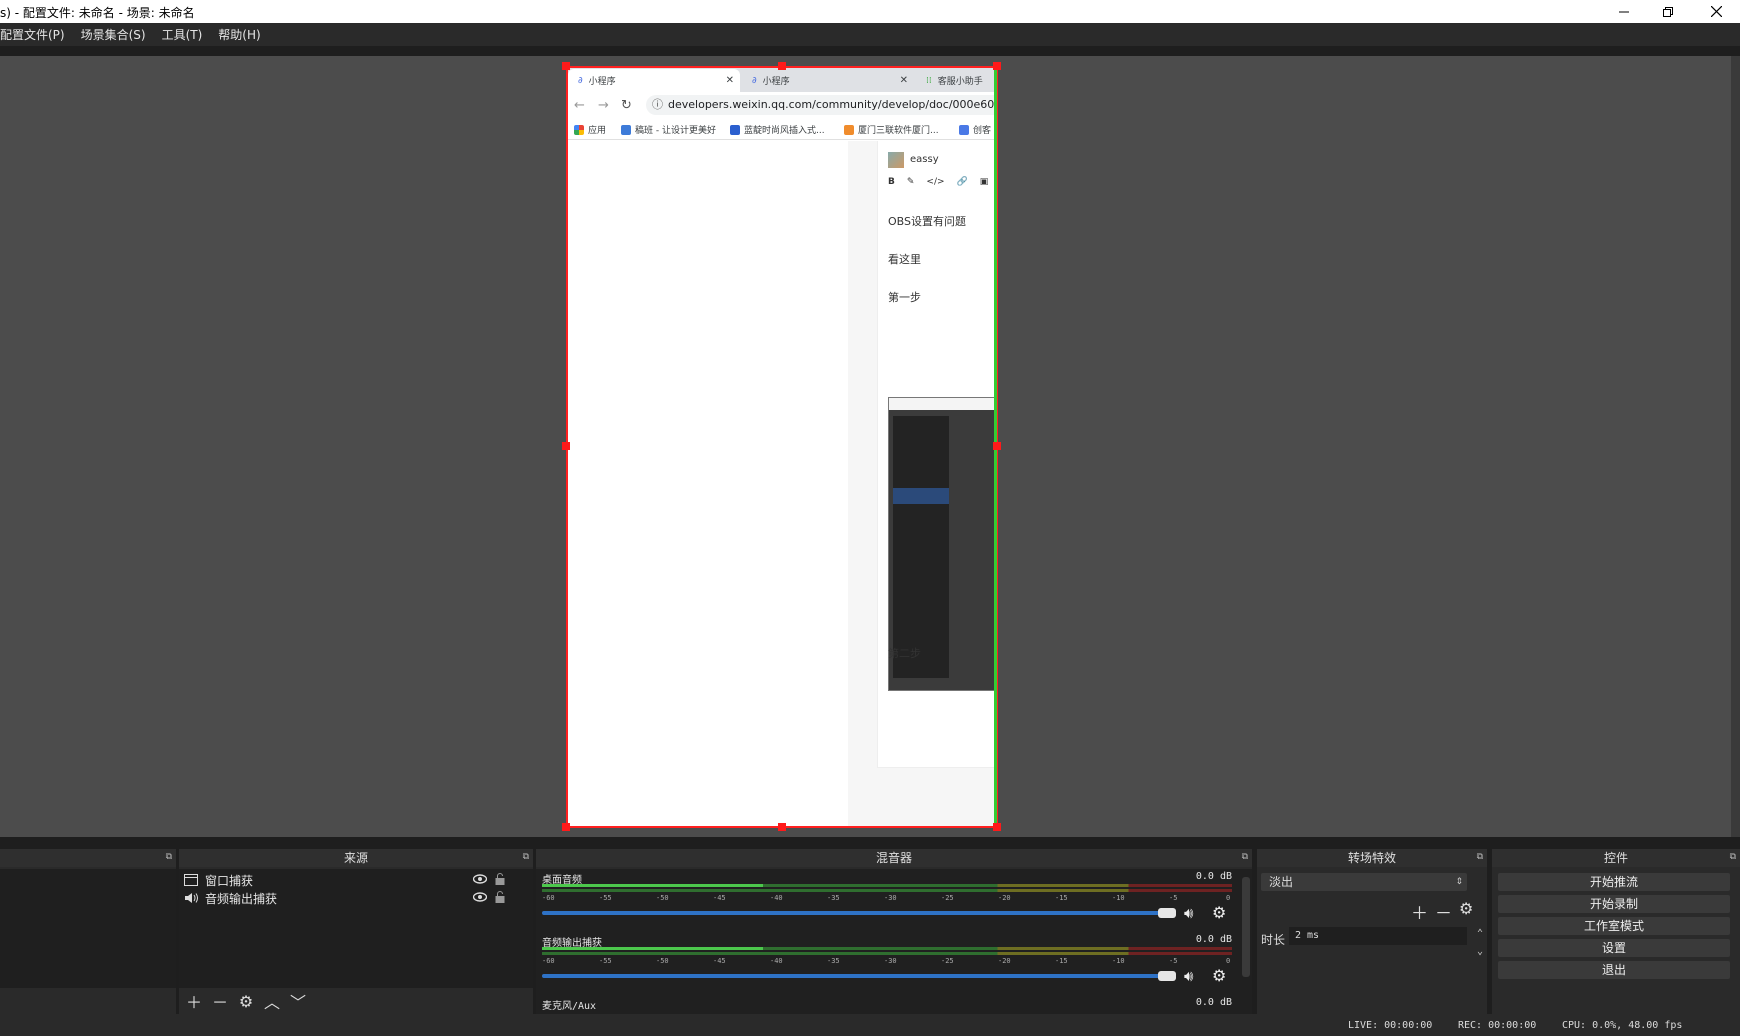 The width and height of the screenshot is (1740, 1036). Describe the element at coordinates (1735, 446) in the screenshot. I see `preview-scrollbar` at that location.